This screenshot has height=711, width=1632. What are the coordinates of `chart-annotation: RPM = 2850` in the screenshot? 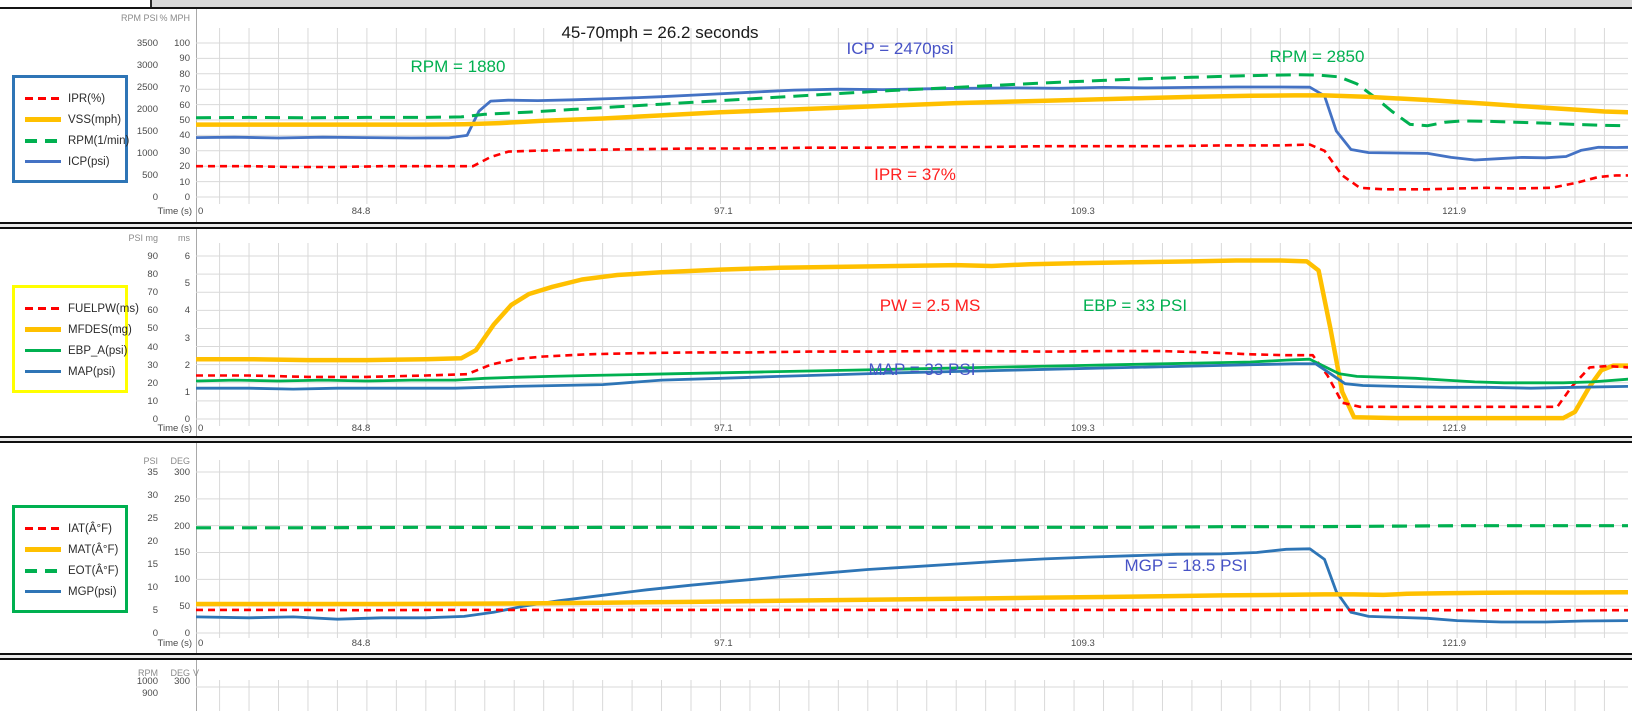 It's located at (1317, 56).